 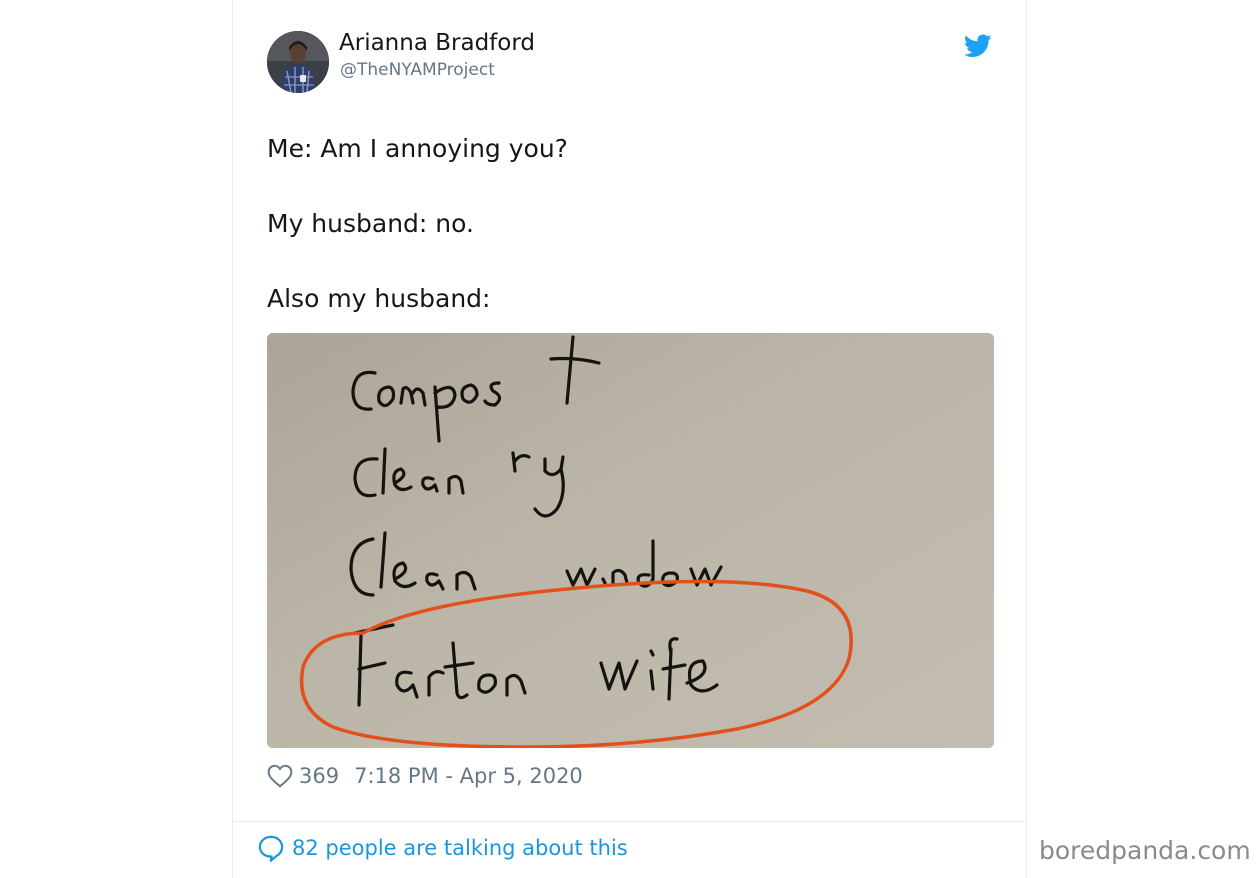 What do you see at coordinates (629, 821) in the screenshot?
I see `divider` at bounding box center [629, 821].